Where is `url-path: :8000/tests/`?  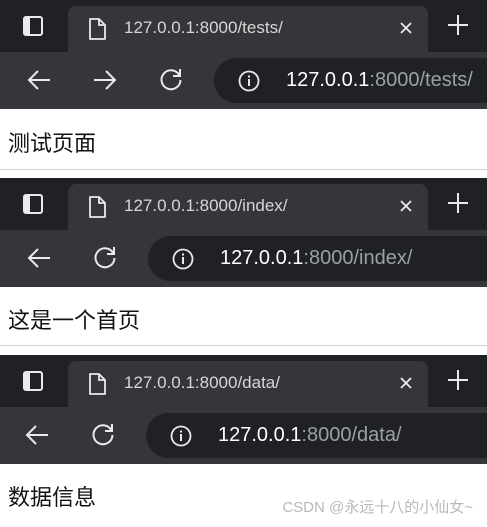 url-path: :8000/tests/ is located at coordinates (421, 80).